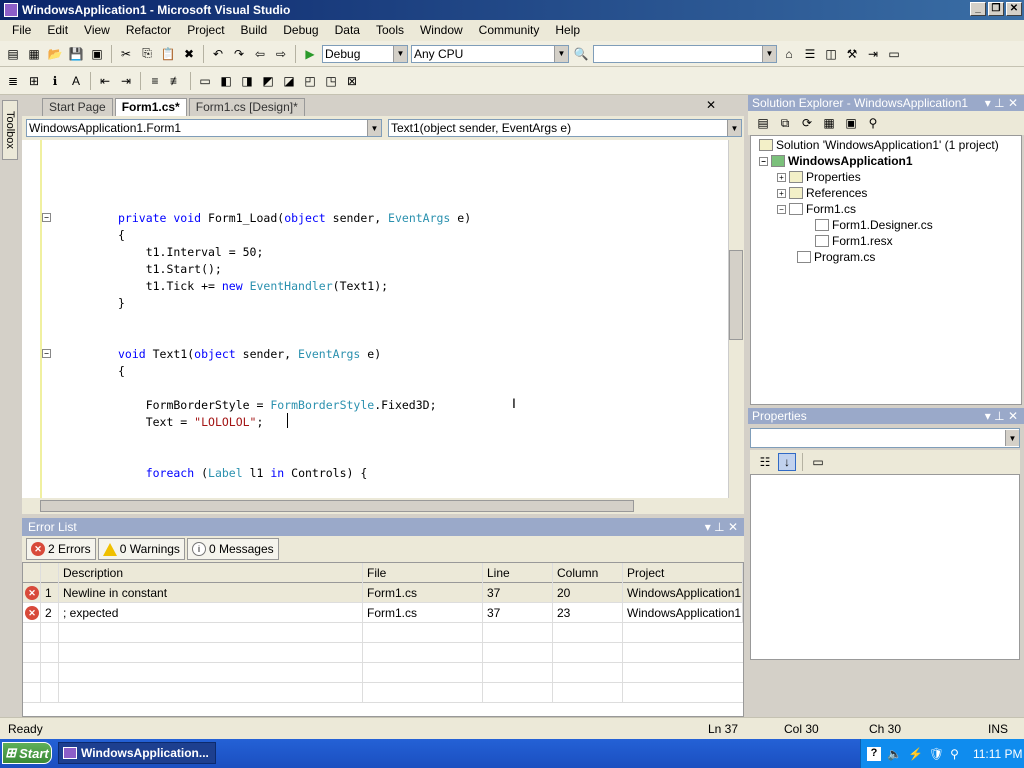 The height and width of the screenshot is (768, 1024). Describe the element at coordinates (211, 573) in the screenshot. I see `column-description: Description` at that location.